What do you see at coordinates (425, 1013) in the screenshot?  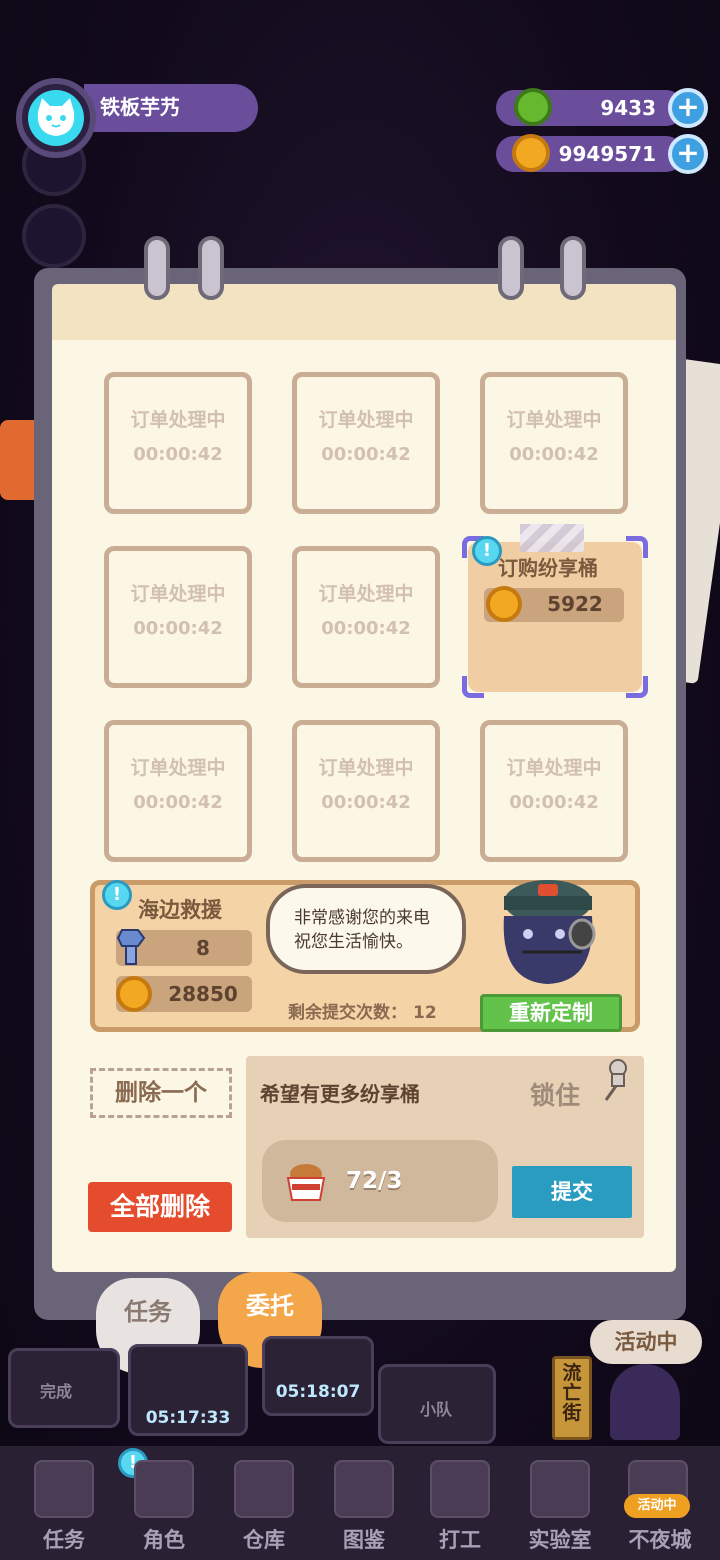 I see `remaining-value: 12` at bounding box center [425, 1013].